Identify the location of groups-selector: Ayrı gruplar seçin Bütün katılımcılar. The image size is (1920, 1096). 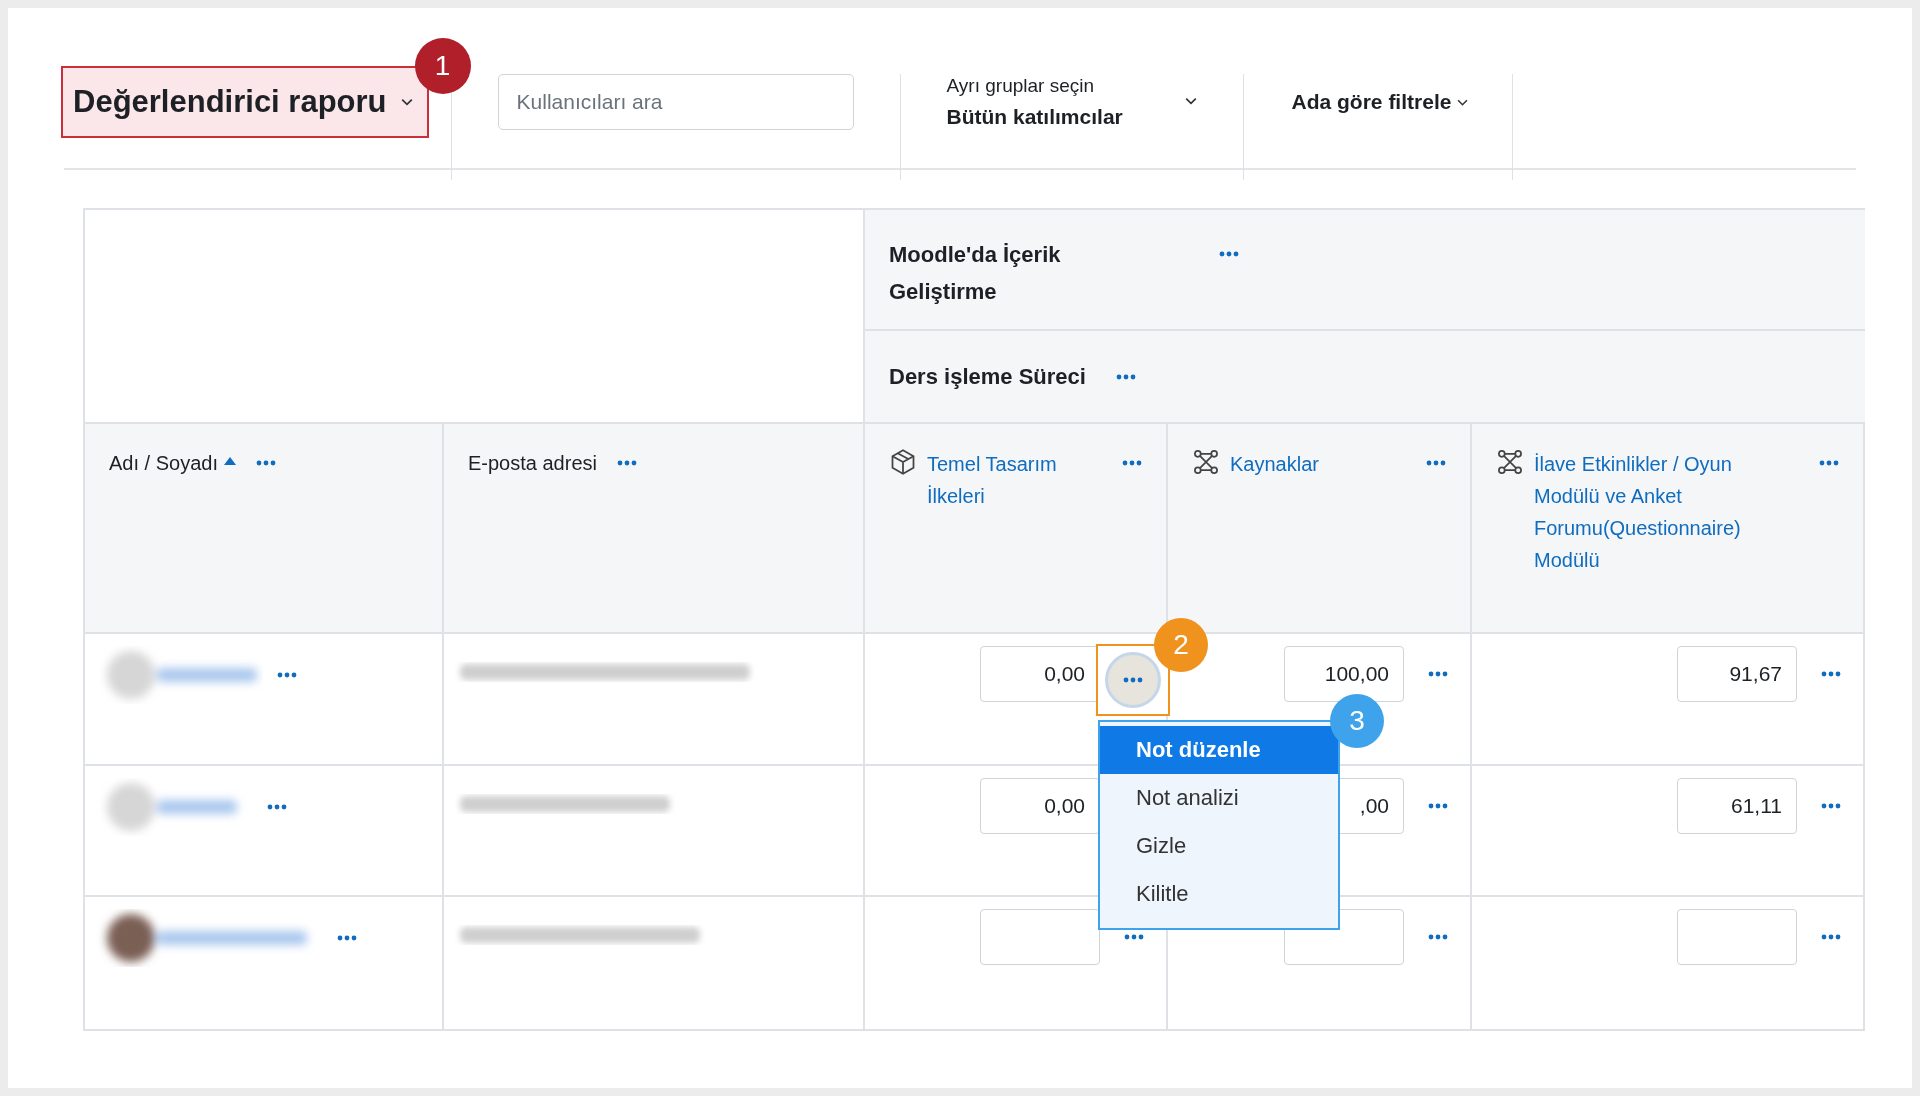
(1071, 102).